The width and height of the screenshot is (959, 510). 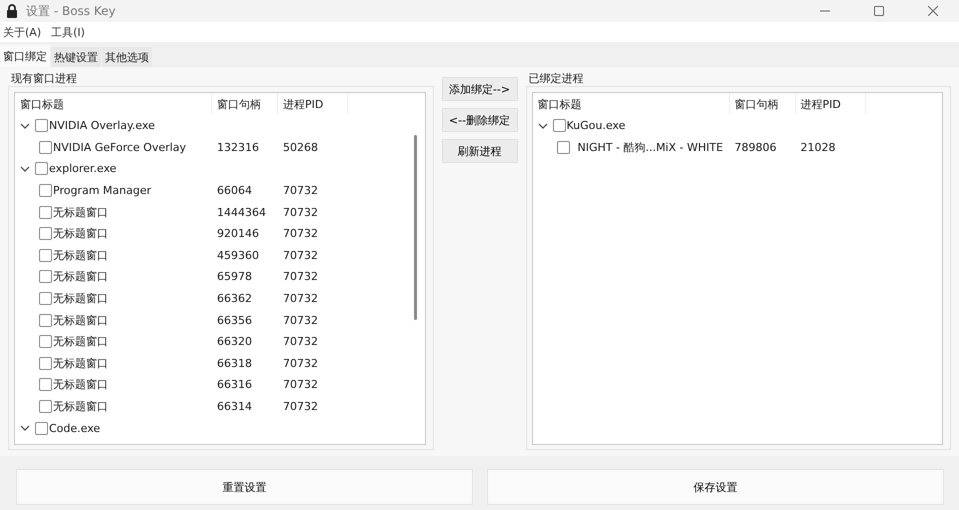 I want to click on window-title: Program Manager, so click(x=102, y=191).